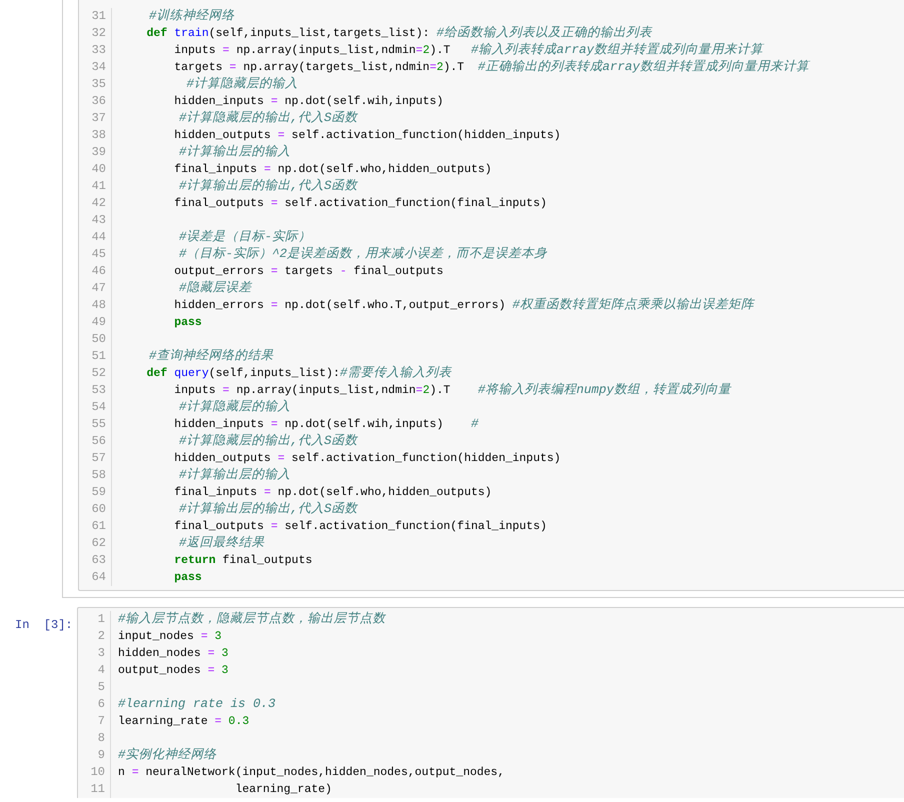 The width and height of the screenshot is (904, 802). Describe the element at coordinates (363, 254) in the screenshot. I see `code-line: #（目标-实际）^2是误差函数，用来减小误差，而不是误差本身` at that location.